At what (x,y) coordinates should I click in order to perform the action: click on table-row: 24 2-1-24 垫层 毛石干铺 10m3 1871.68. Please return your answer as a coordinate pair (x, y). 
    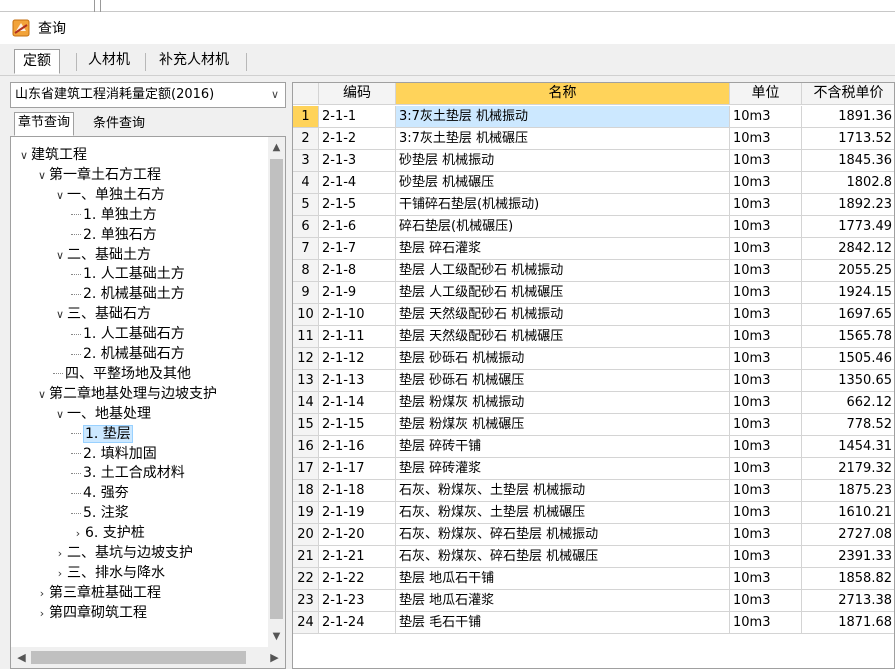
    Looking at the image, I should click on (593, 623).